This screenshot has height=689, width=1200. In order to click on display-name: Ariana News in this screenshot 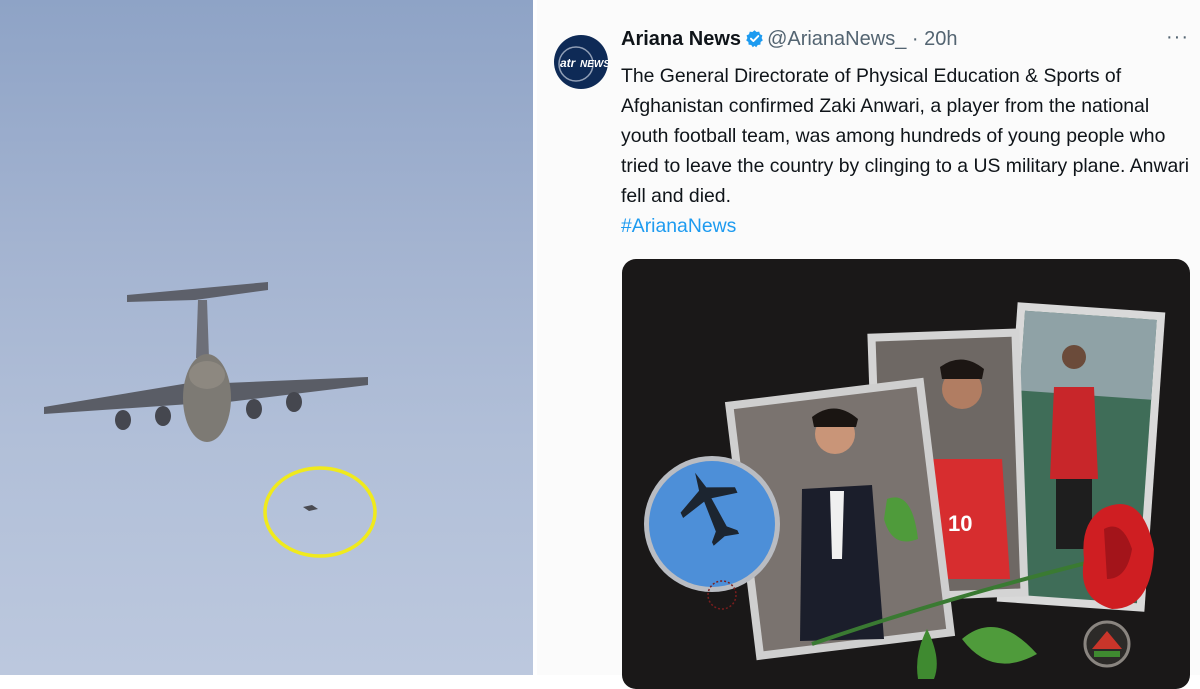, I will do `click(681, 39)`.